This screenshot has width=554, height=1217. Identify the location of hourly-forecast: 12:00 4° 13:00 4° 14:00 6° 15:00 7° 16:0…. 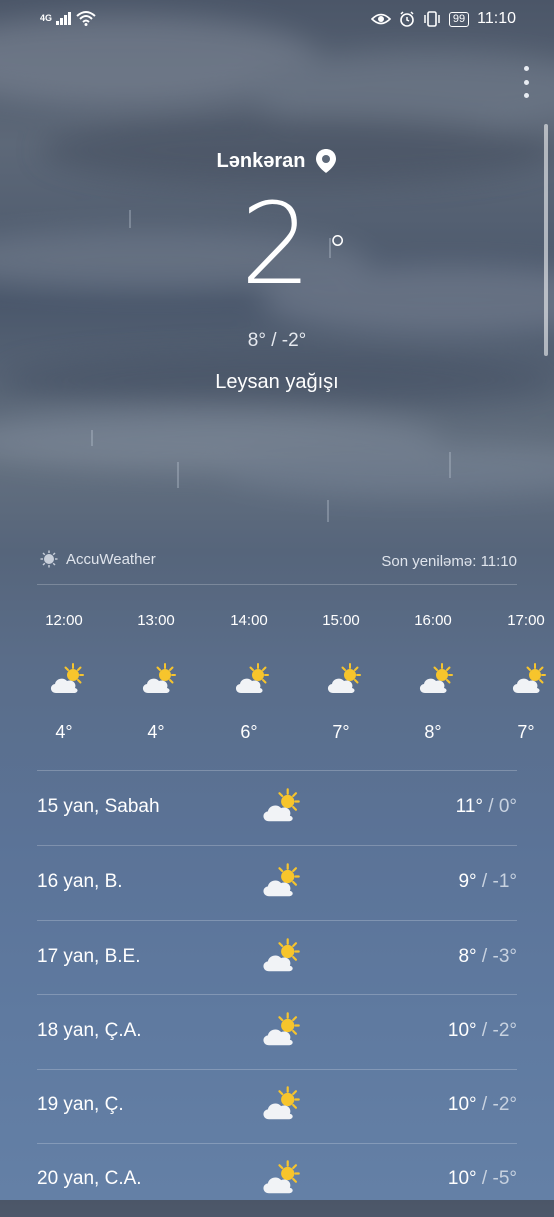
(277, 680).